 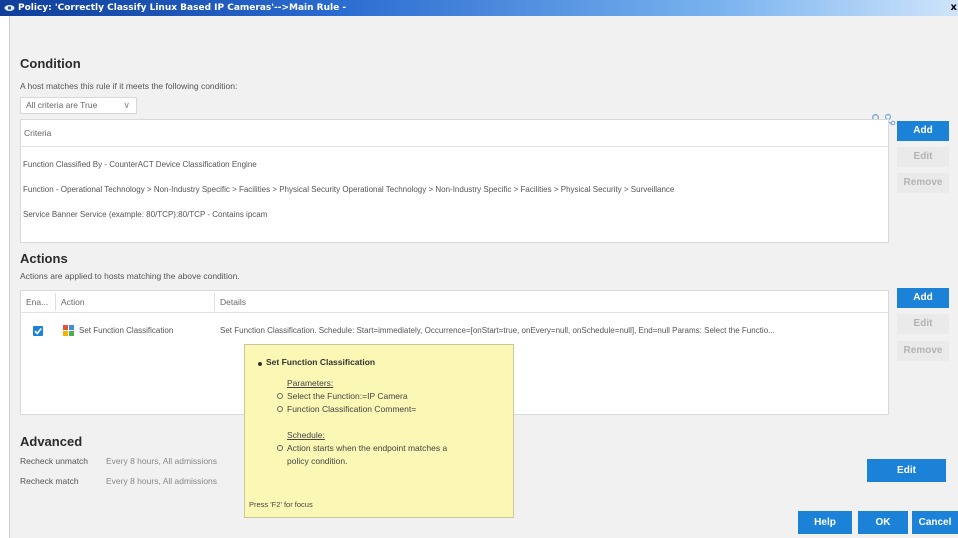 What do you see at coordinates (50, 63) in the screenshot?
I see `condition-heading: Condition` at bounding box center [50, 63].